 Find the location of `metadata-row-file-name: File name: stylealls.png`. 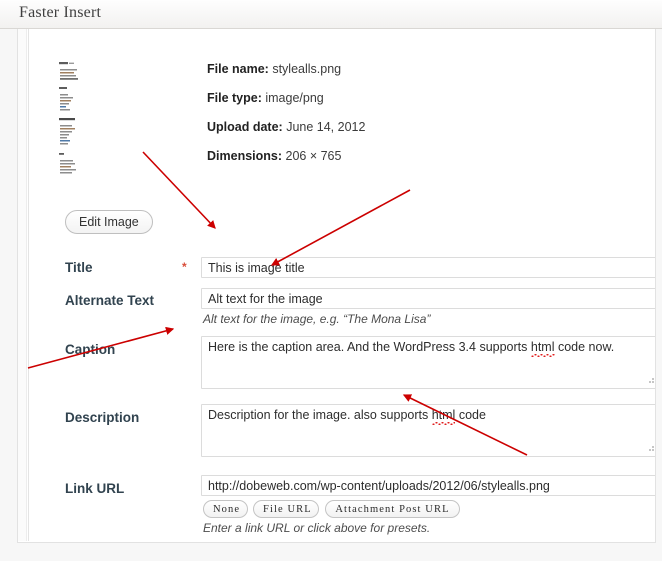

metadata-row-file-name: File name: stylealls.png is located at coordinates (422, 69).